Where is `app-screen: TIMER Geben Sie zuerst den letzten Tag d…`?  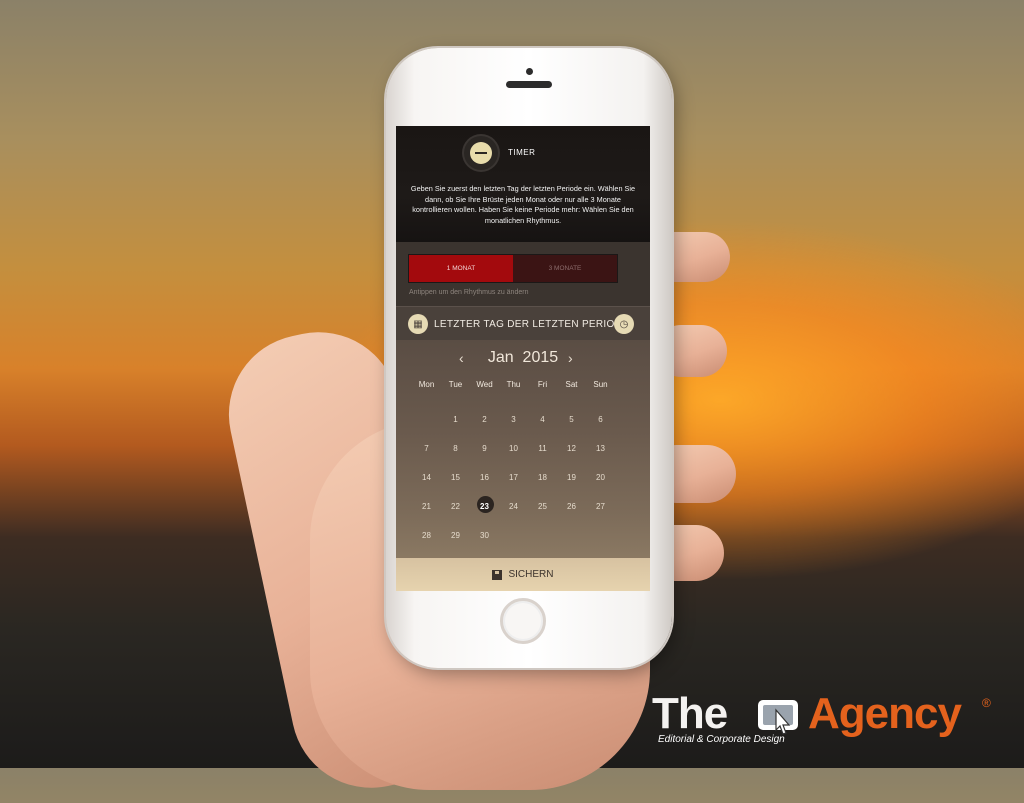 app-screen: TIMER Geben Sie zuerst den letzten Tag d… is located at coordinates (523, 358).